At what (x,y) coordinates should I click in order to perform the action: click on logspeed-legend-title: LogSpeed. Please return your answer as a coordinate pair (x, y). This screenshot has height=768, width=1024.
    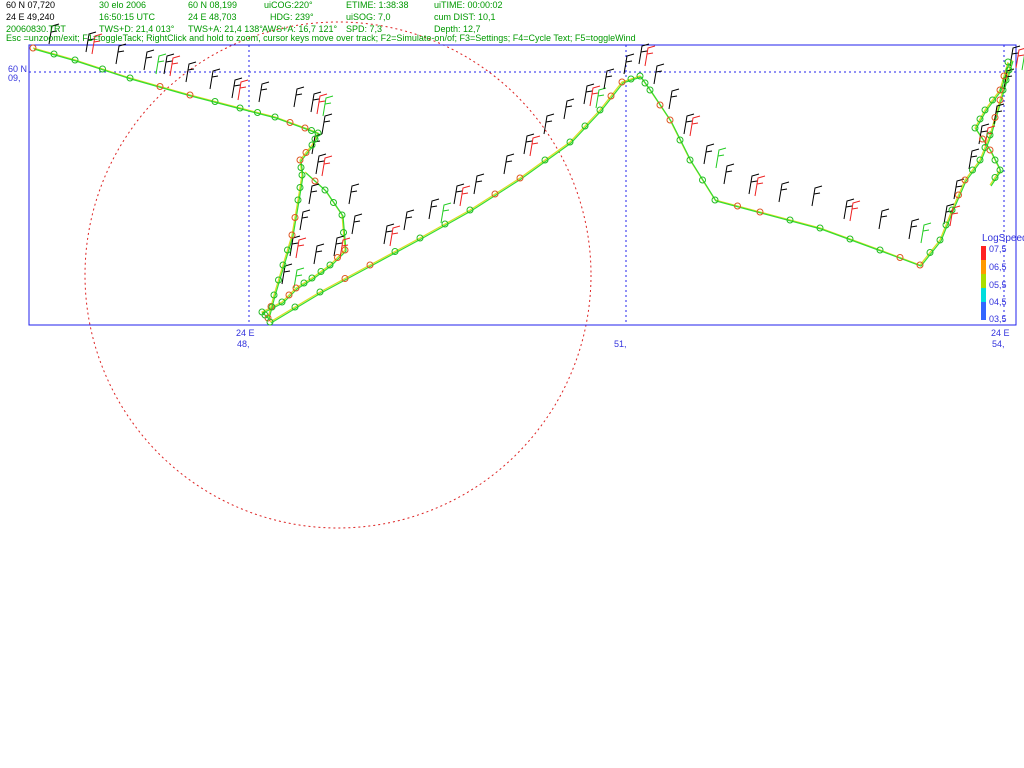
    Looking at the image, I should click on (1003, 238).